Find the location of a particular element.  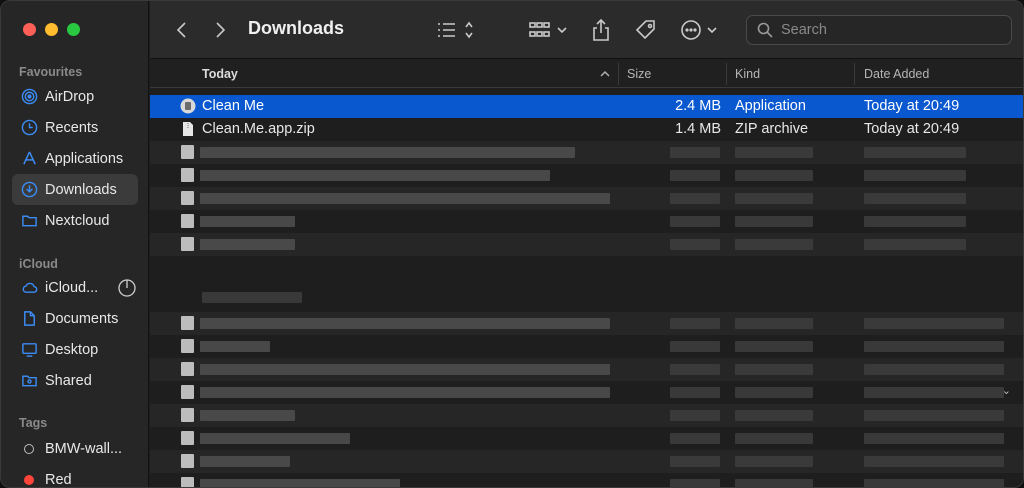

shared-folder-icon is located at coordinates (29, 381).